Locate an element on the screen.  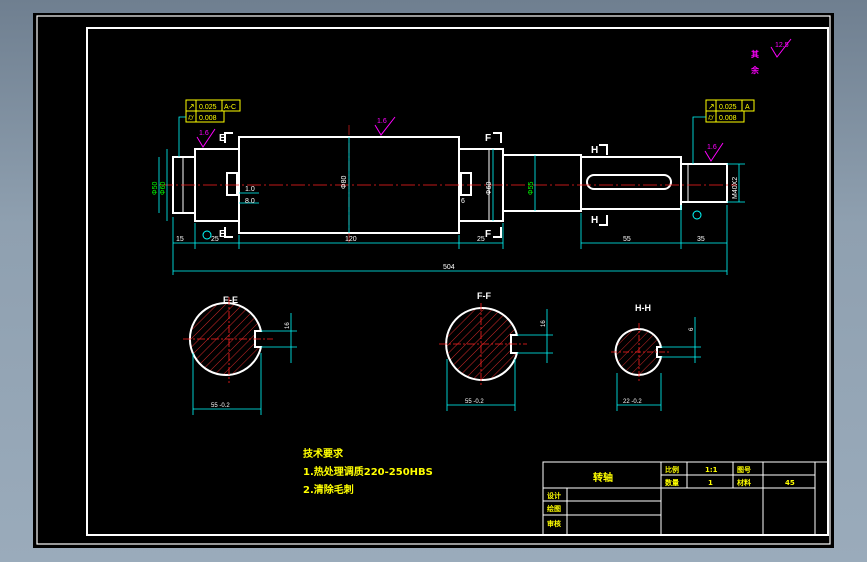
keyway-right is located at coordinates (629, 182).